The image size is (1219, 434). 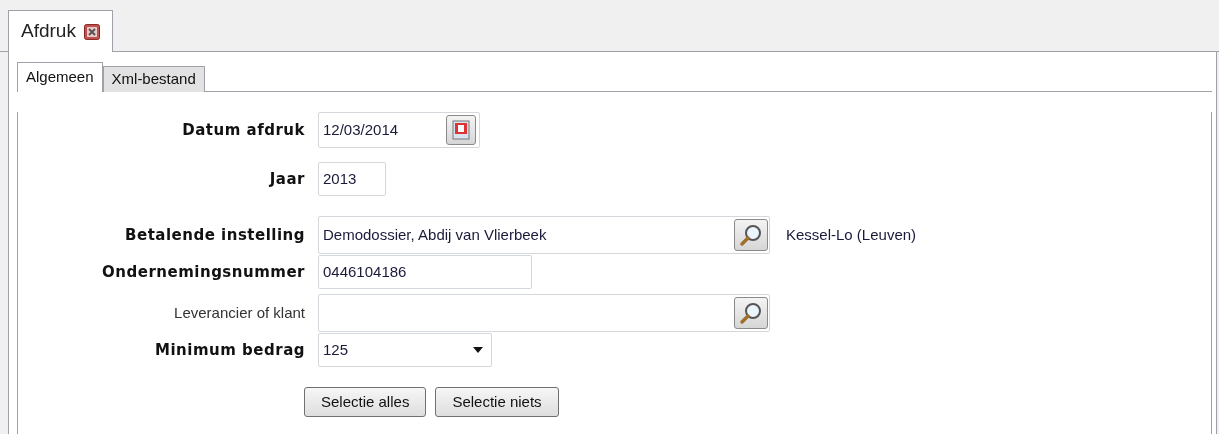 I want to click on calendar-icon, so click(x=461, y=130).